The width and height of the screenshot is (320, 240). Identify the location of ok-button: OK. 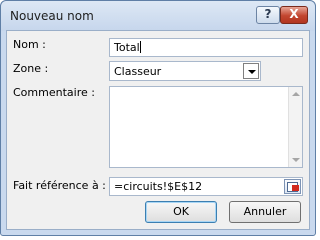
(181, 212).